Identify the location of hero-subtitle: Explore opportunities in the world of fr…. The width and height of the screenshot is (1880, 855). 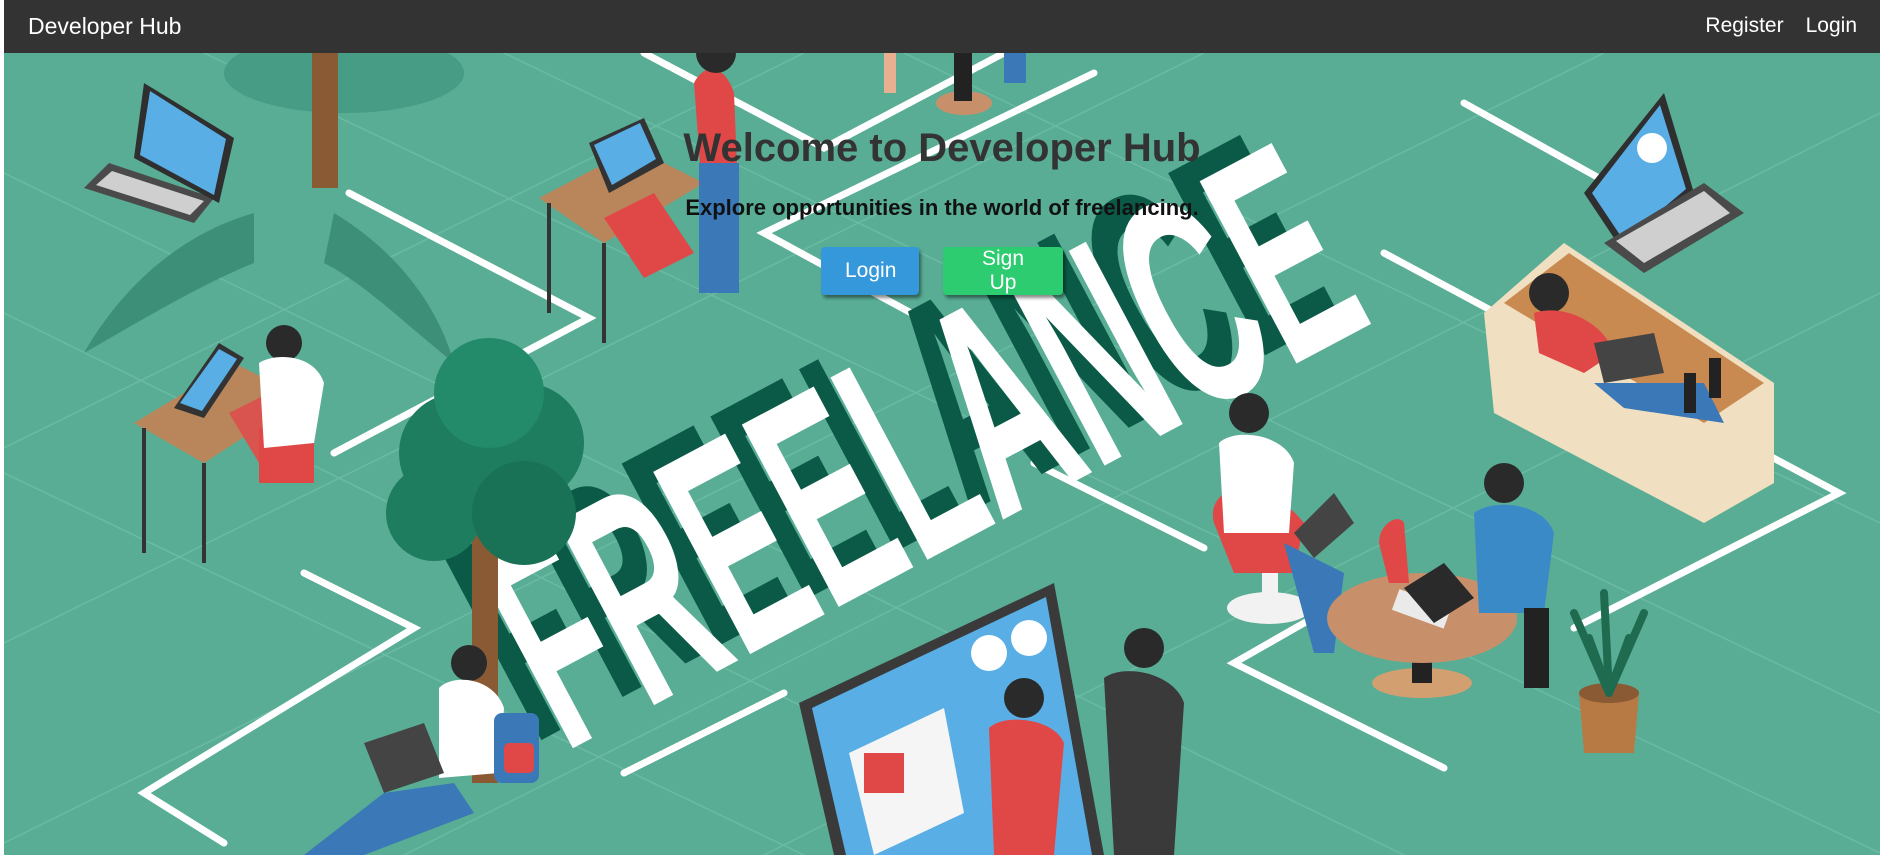
(942, 207).